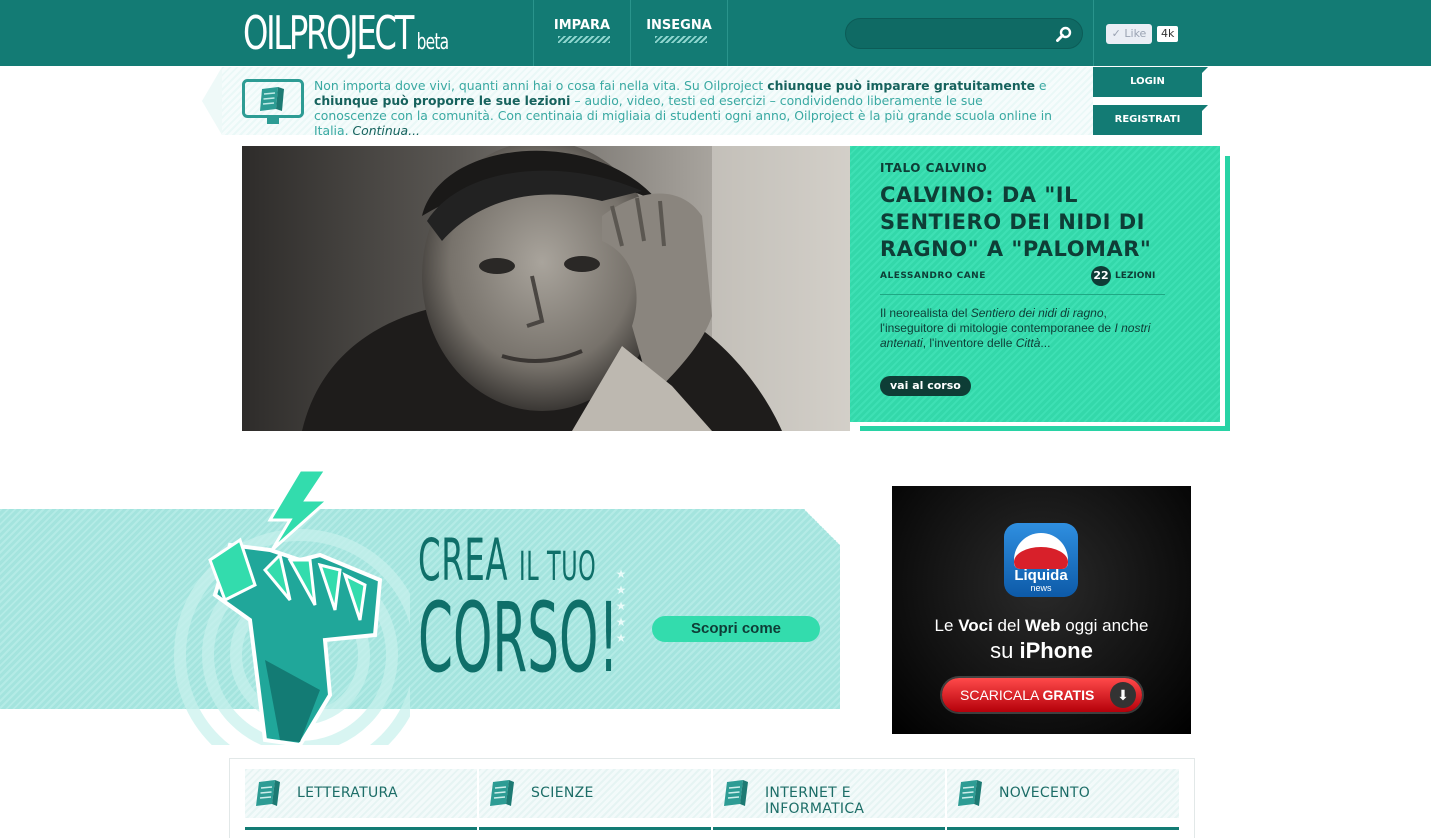 The height and width of the screenshot is (838, 1431). What do you see at coordinates (1037, 313) in the screenshot?
I see `desc-italic: Sentiero dei nidi di ragno` at bounding box center [1037, 313].